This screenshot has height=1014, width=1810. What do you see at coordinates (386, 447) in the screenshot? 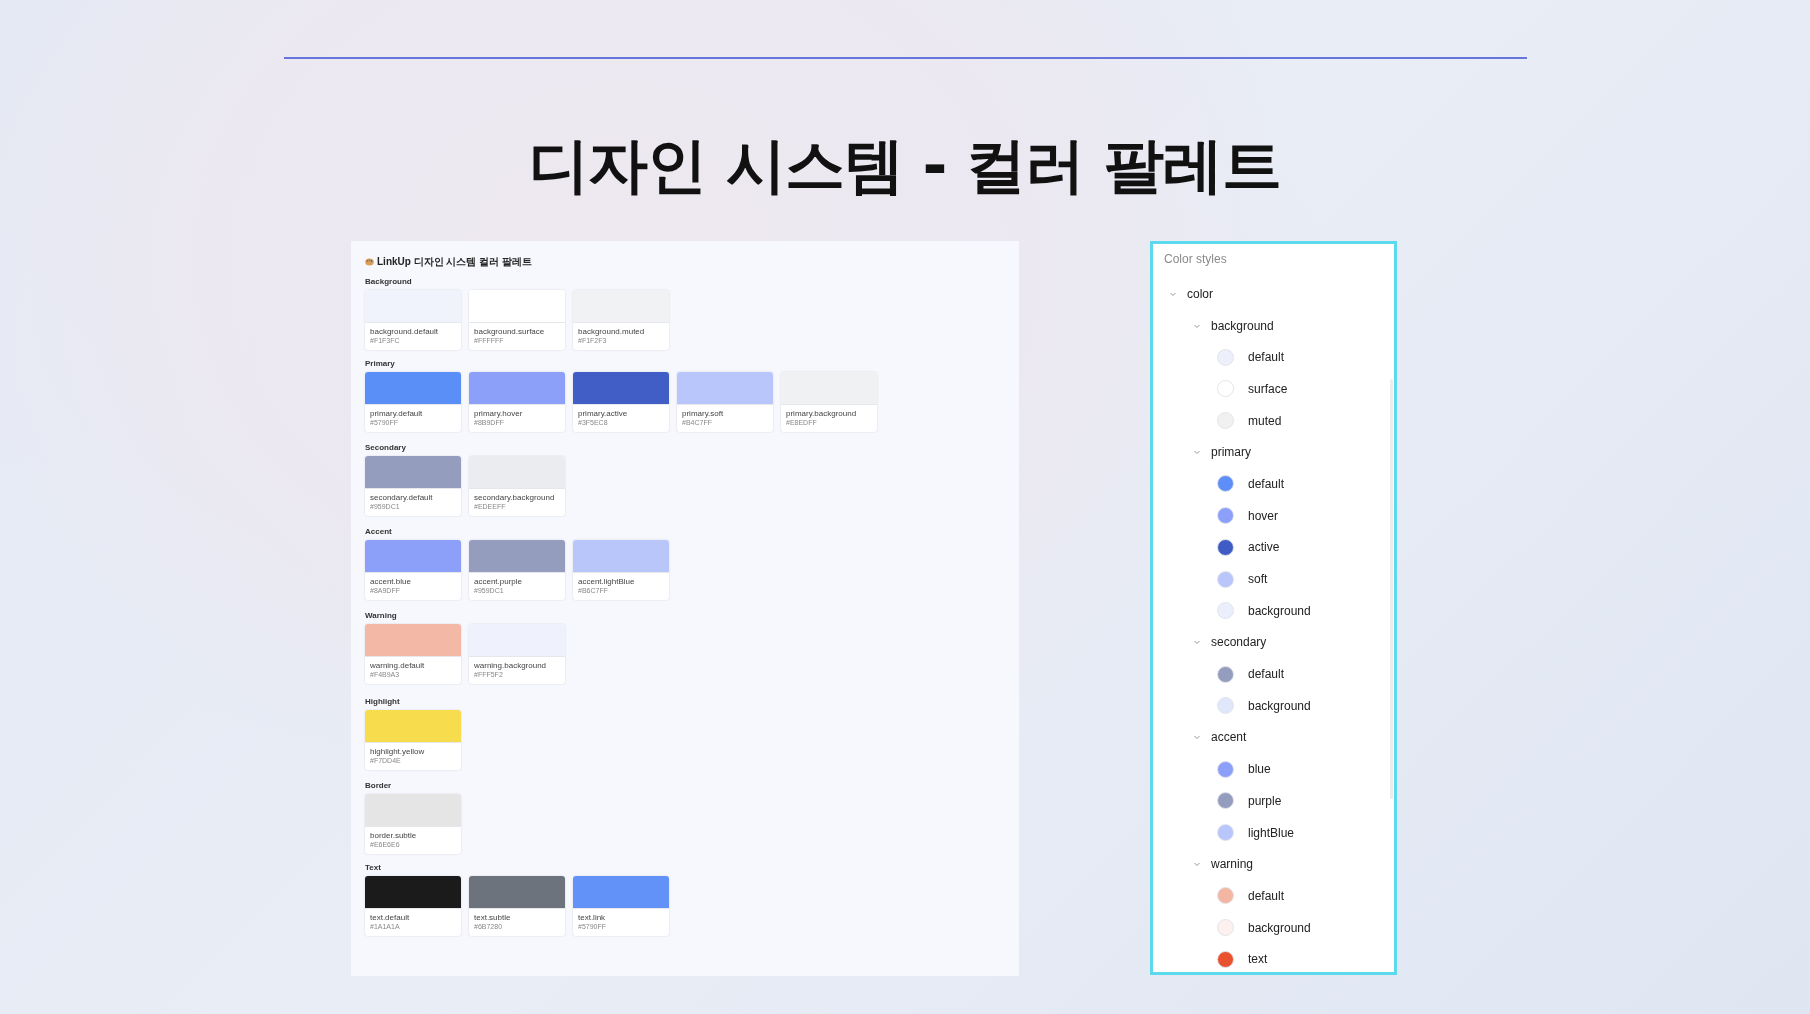
I see `section-heading: Secondary` at bounding box center [386, 447].